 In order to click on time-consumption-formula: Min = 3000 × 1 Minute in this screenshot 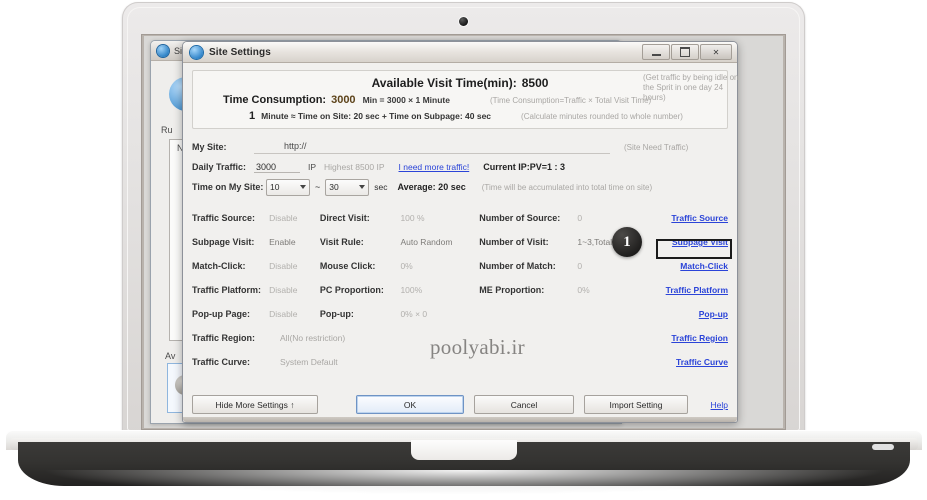, I will do `click(406, 100)`.